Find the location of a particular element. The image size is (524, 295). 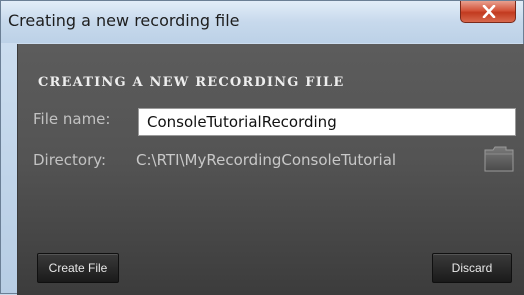

close-icon is located at coordinates (489, 11).